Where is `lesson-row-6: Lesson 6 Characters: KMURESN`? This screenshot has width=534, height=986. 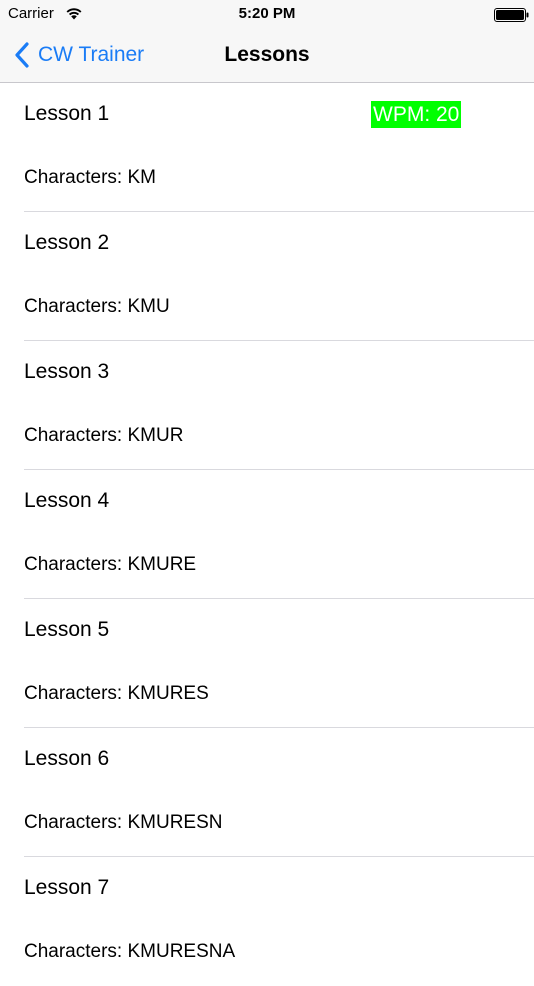
lesson-row-6: Lesson 6 Characters: KMURESN is located at coordinates (267, 792).